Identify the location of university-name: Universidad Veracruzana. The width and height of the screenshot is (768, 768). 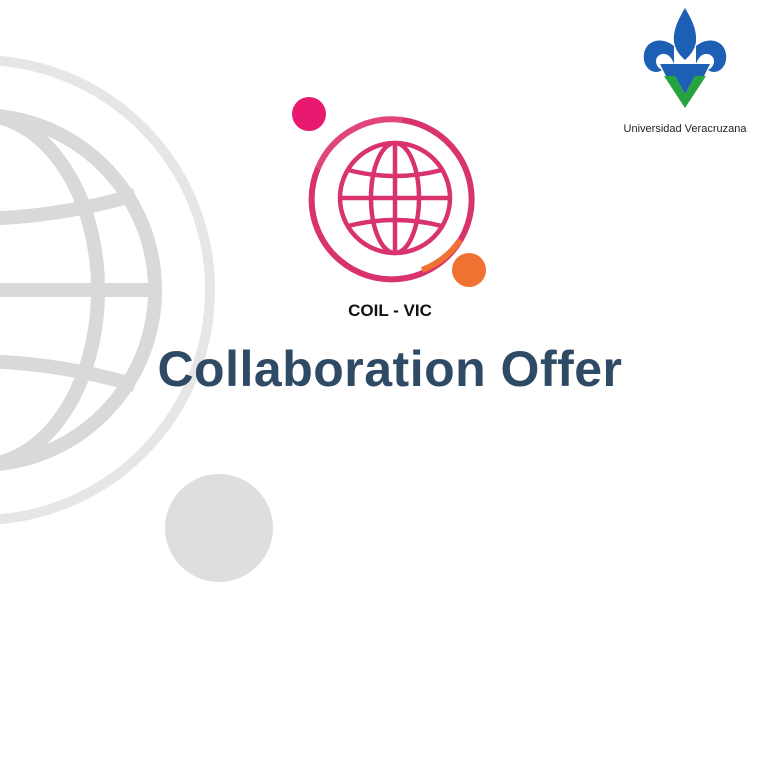
(685, 129).